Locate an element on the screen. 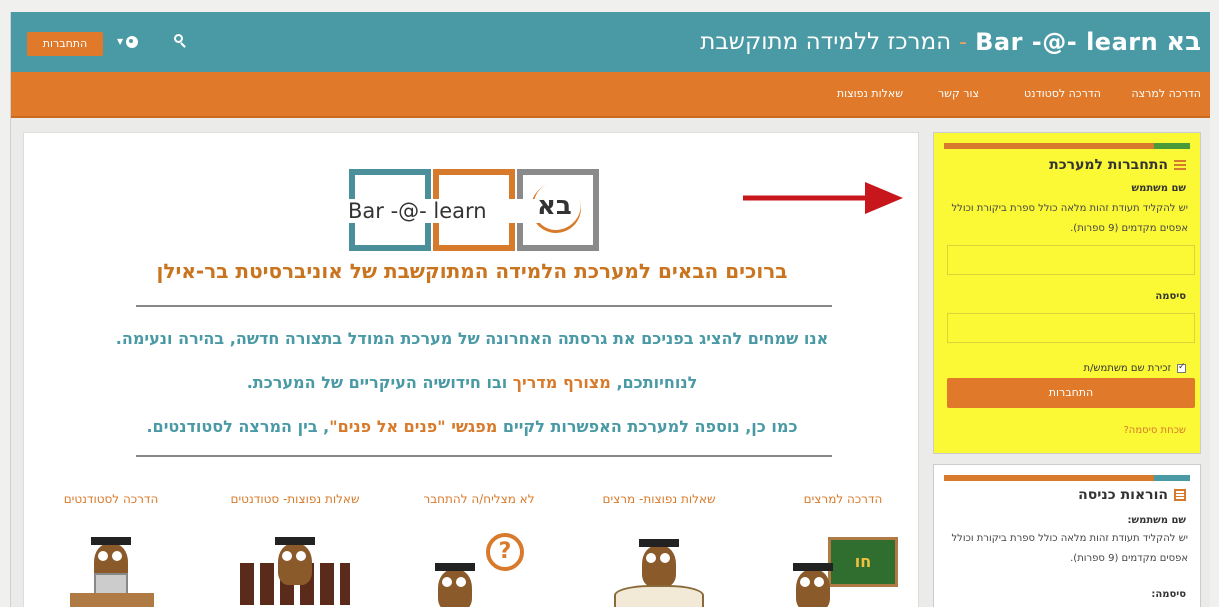 The width and height of the screenshot is (1219, 607). document-icon is located at coordinates (1180, 495).